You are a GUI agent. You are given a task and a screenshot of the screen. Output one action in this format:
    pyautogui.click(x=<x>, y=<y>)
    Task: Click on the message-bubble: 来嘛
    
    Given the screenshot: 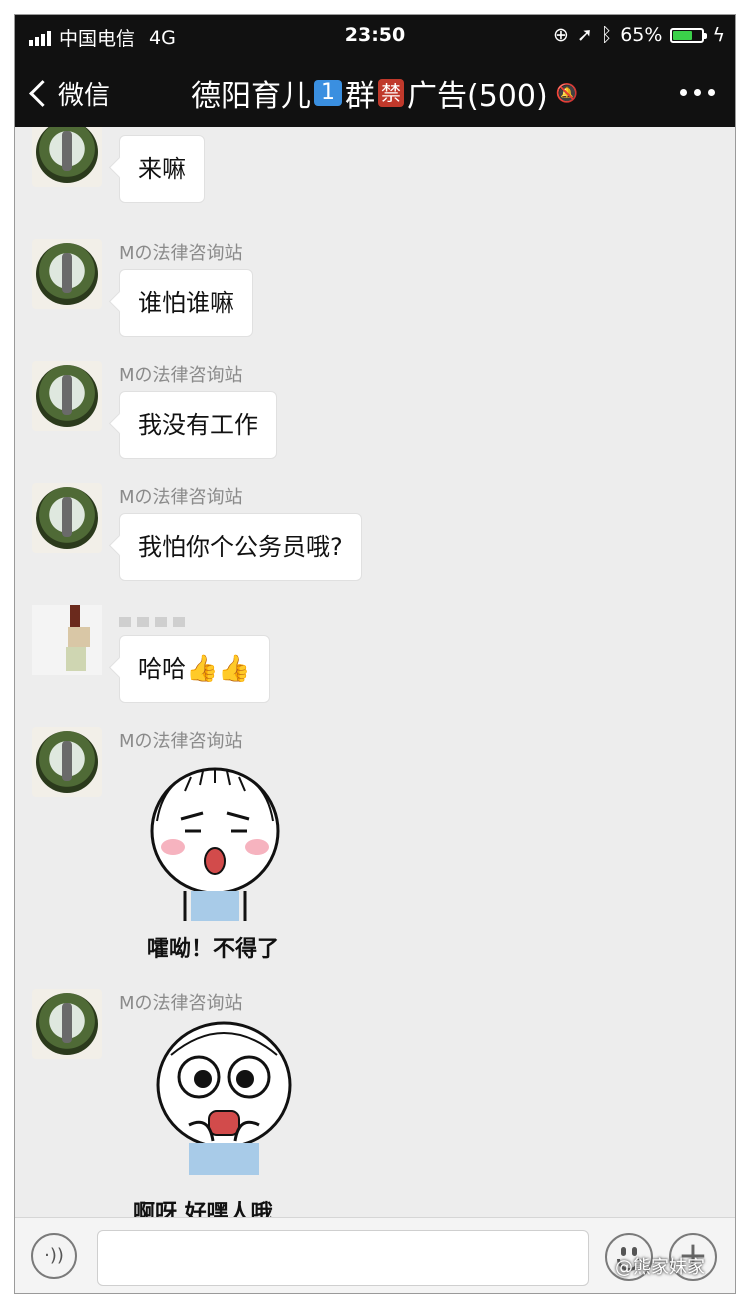 What is the action you would take?
    pyautogui.click(x=162, y=169)
    